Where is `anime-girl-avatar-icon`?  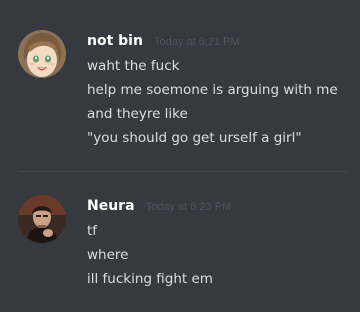 anime-girl-avatar-icon is located at coordinates (42, 54).